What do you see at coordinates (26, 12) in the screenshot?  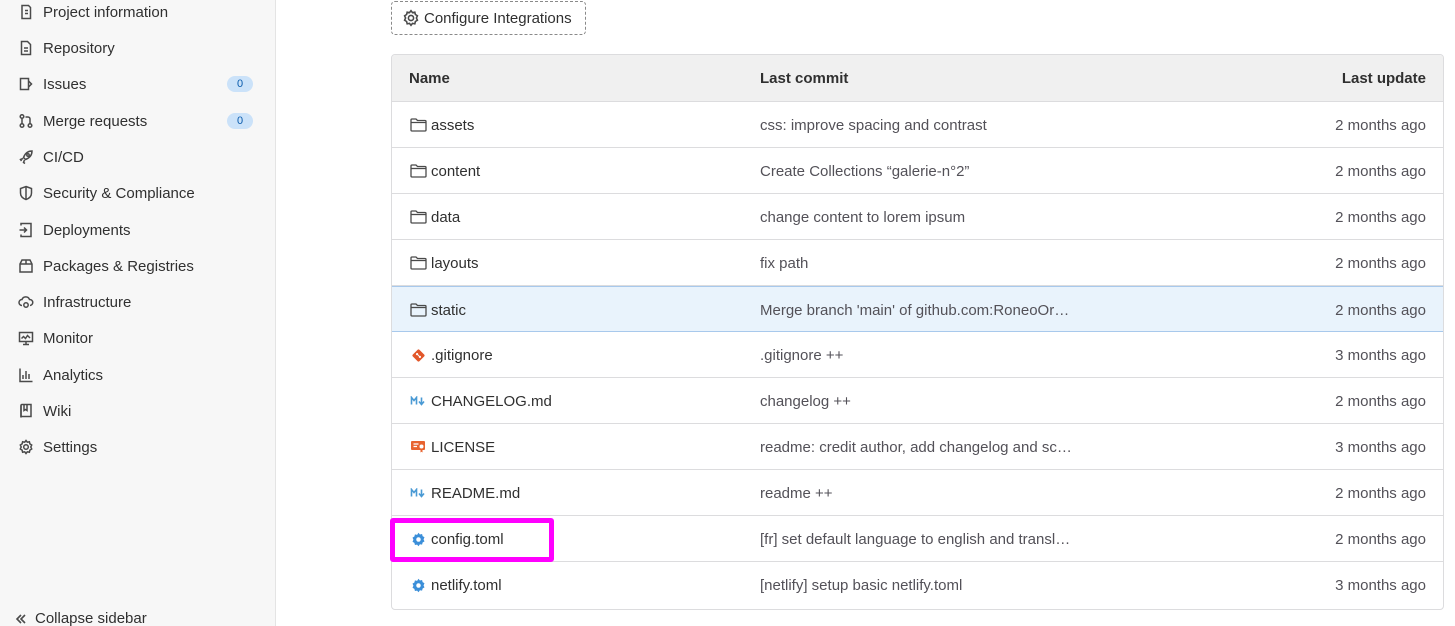 I see `project-info-icon` at bounding box center [26, 12].